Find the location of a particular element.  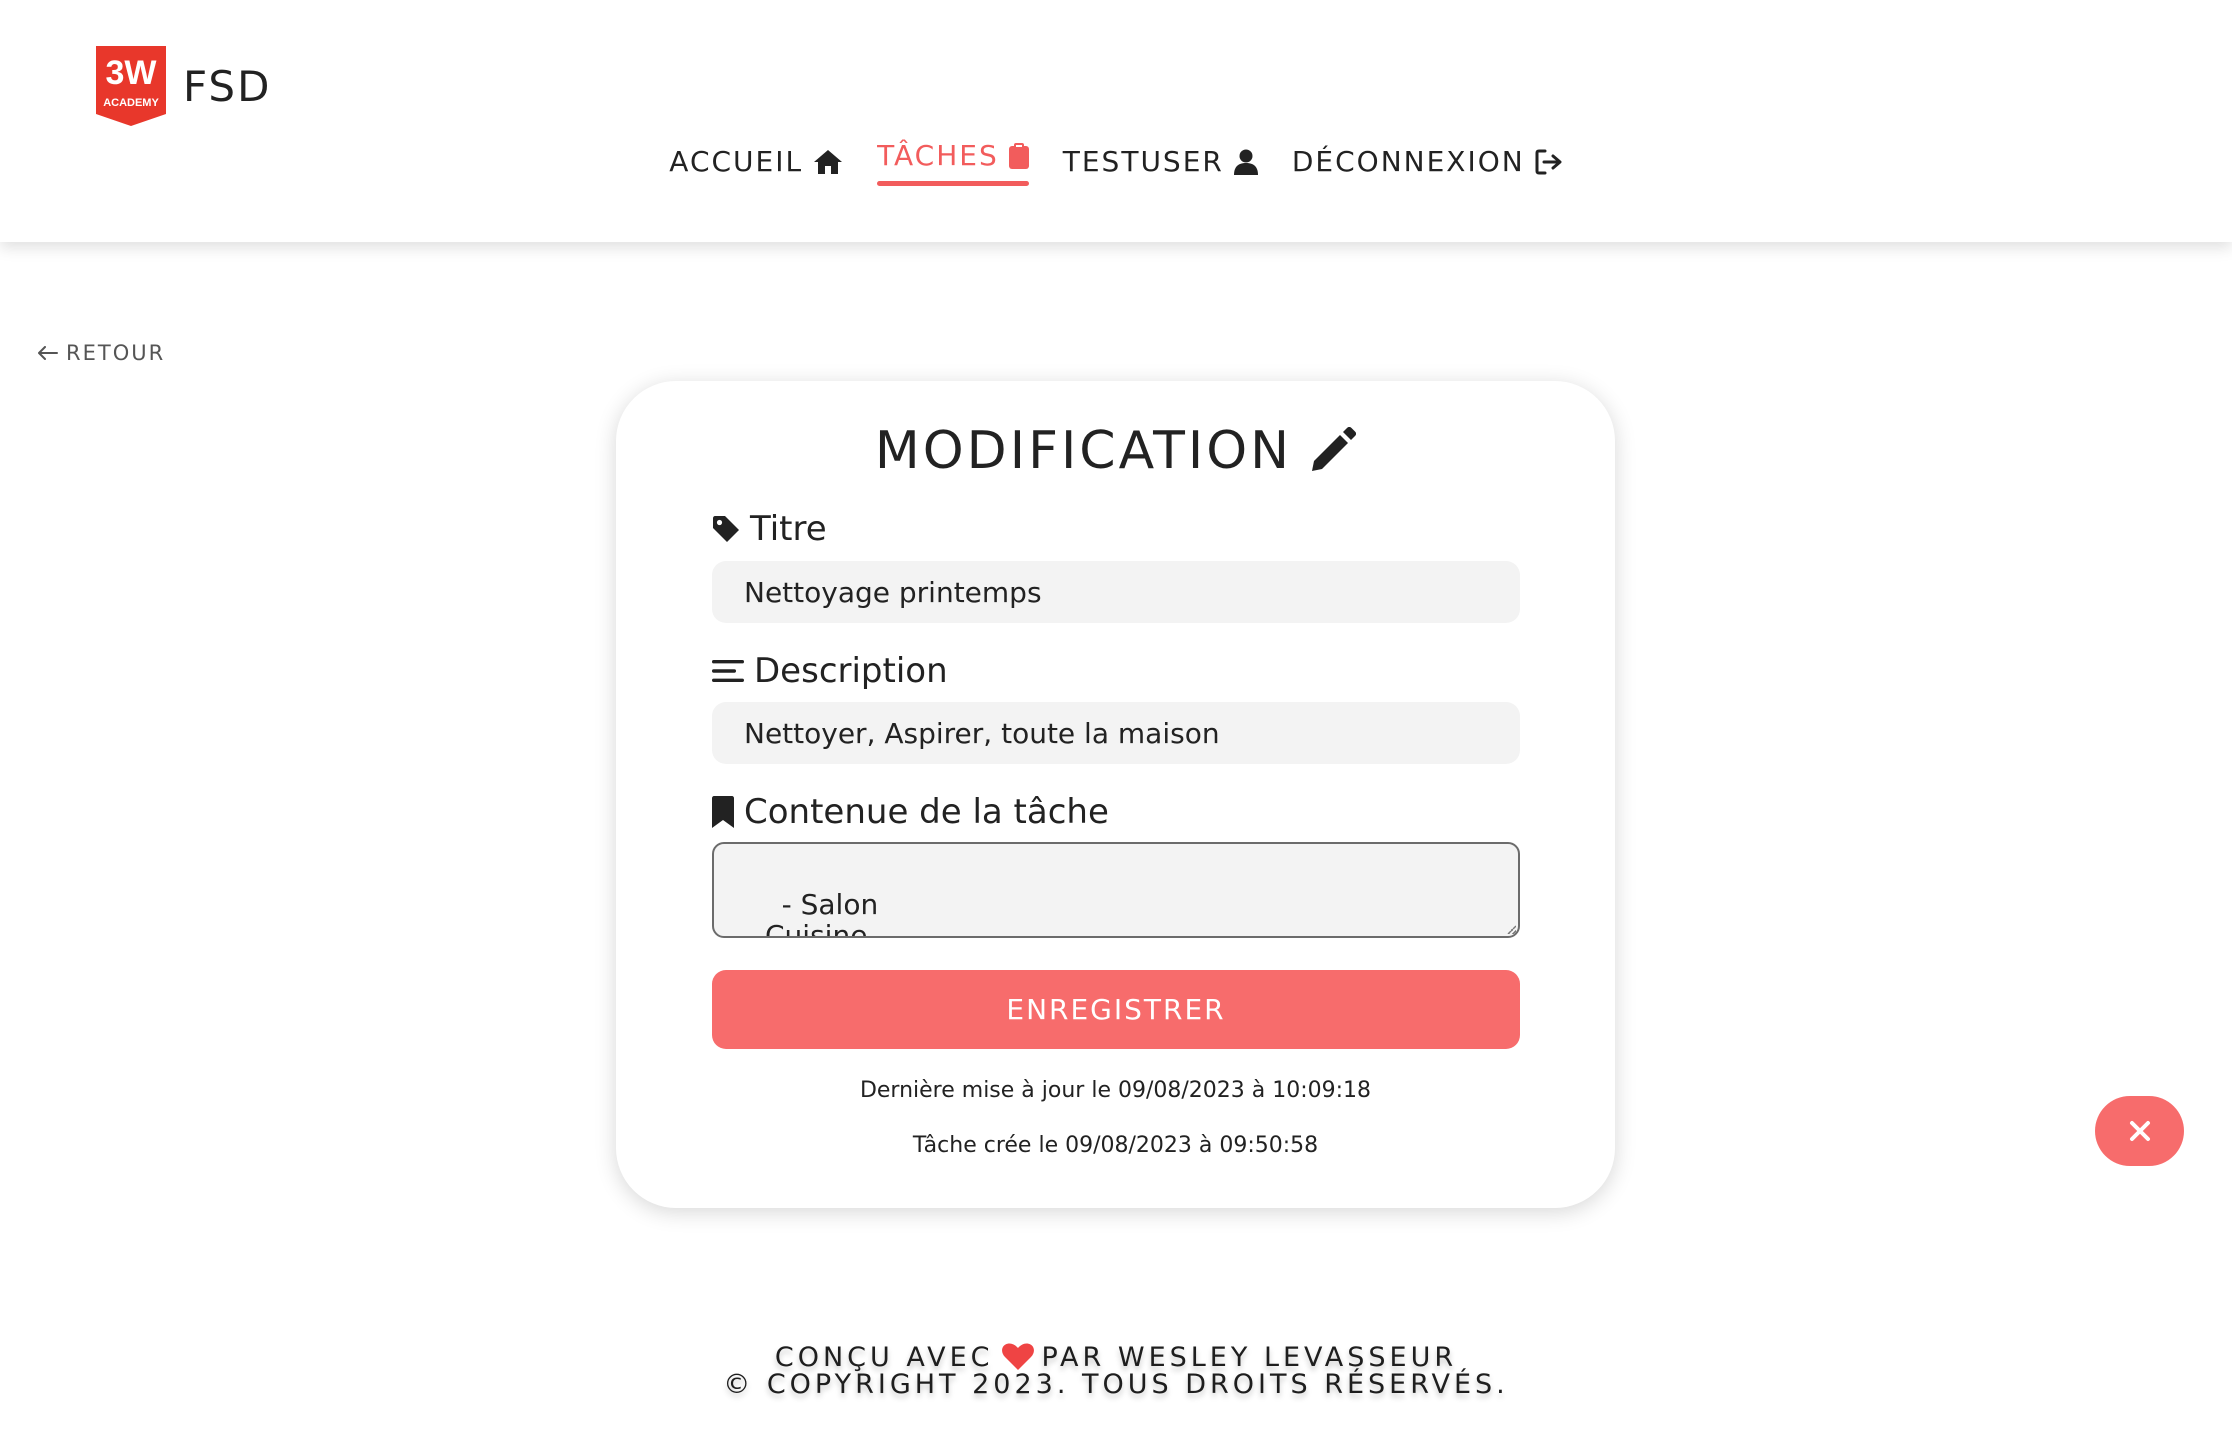

nav-item-deconnexion: DÉCONNEXION is located at coordinates (1427, 166).